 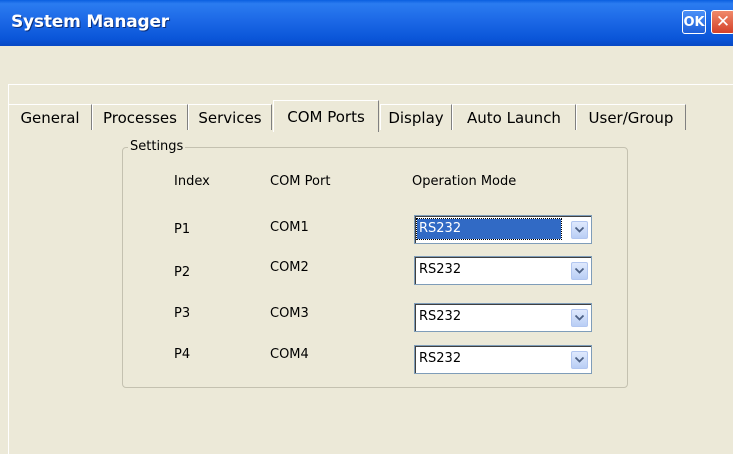 I want to click on row-4-index: P4, so click(x=182, y=354).